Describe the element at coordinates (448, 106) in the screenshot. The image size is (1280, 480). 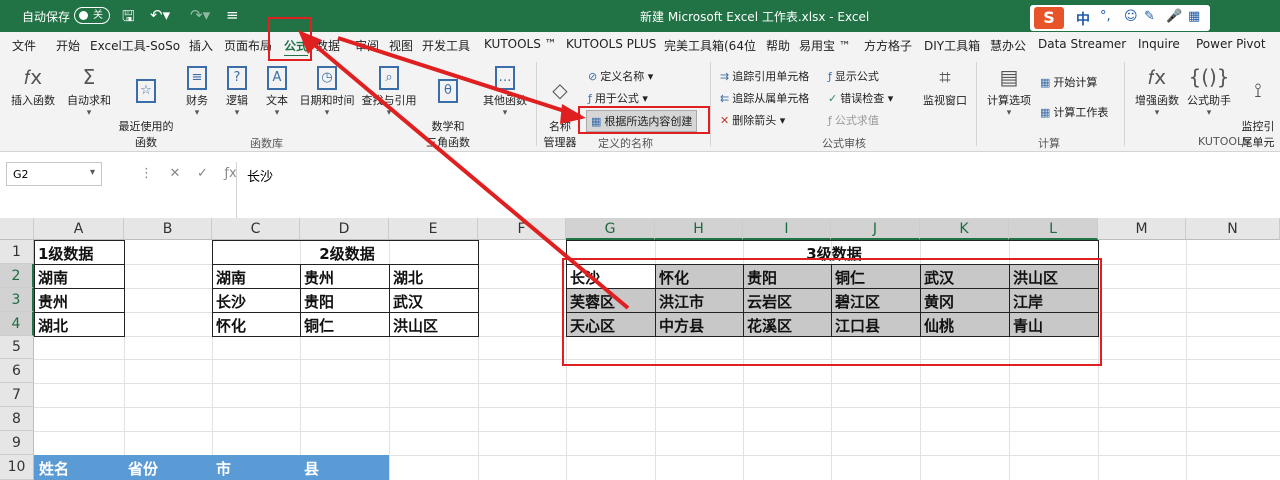
I see `math-trig-button: θ 数学和 三角函数` at that location.